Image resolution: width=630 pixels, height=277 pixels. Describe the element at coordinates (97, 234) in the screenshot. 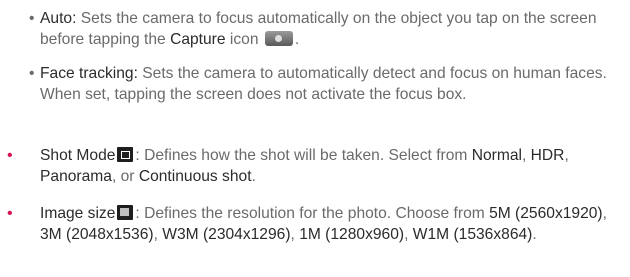

I see `size-option-3m: 3M (2048x1536)` at that location.